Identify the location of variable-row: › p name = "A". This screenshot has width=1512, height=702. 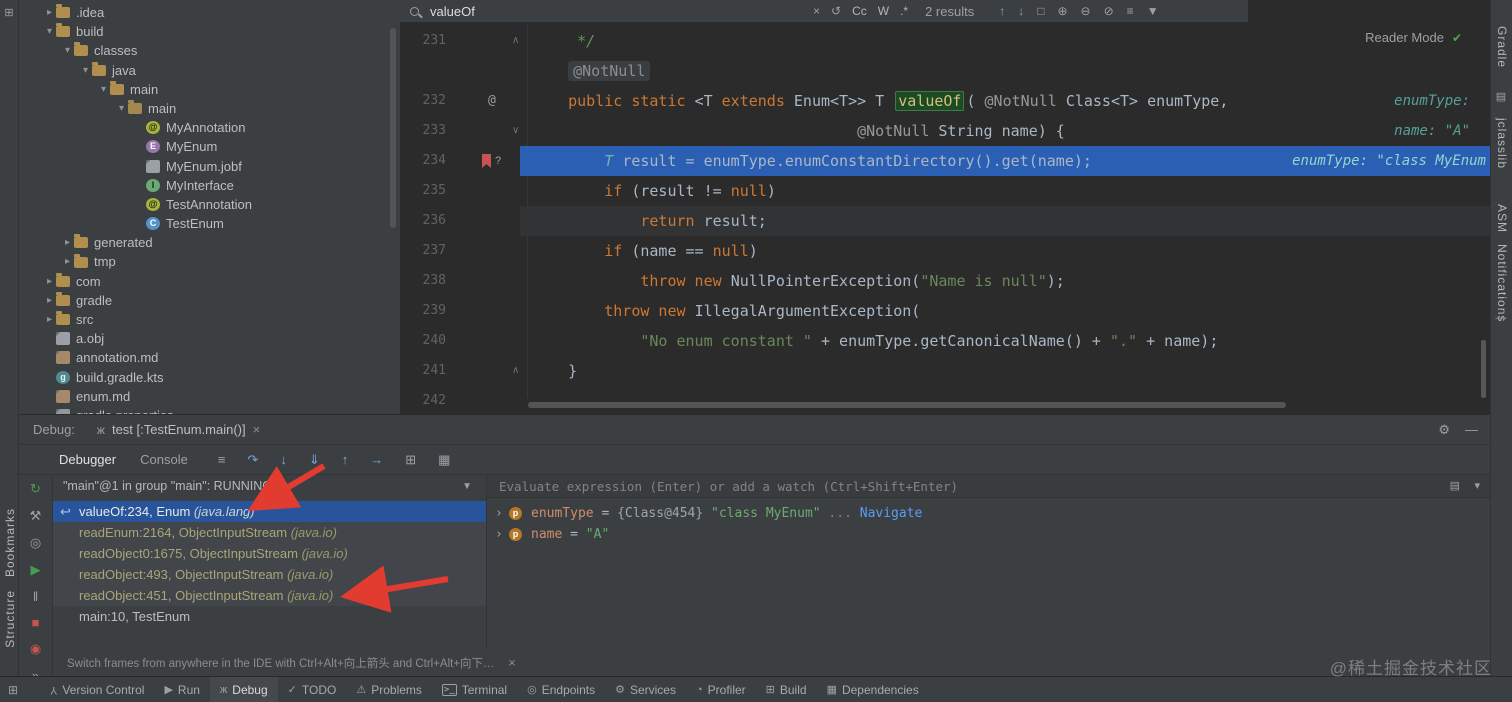
(988, 534).